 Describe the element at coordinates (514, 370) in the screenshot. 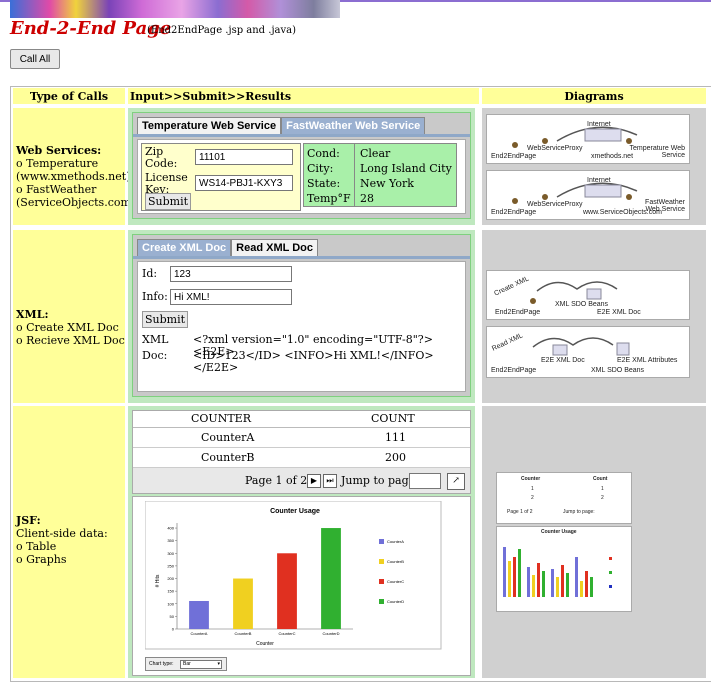

I see `page-label: End2EndPage` at that location.